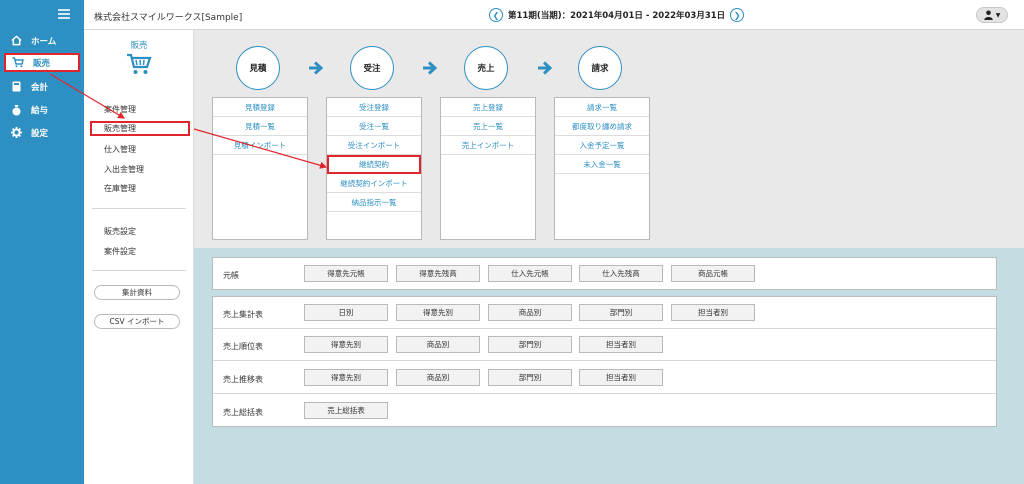  I want to click on report-row: 売上順位表 得意先別 商品別 部門別 担当者別, so click(604, 345).